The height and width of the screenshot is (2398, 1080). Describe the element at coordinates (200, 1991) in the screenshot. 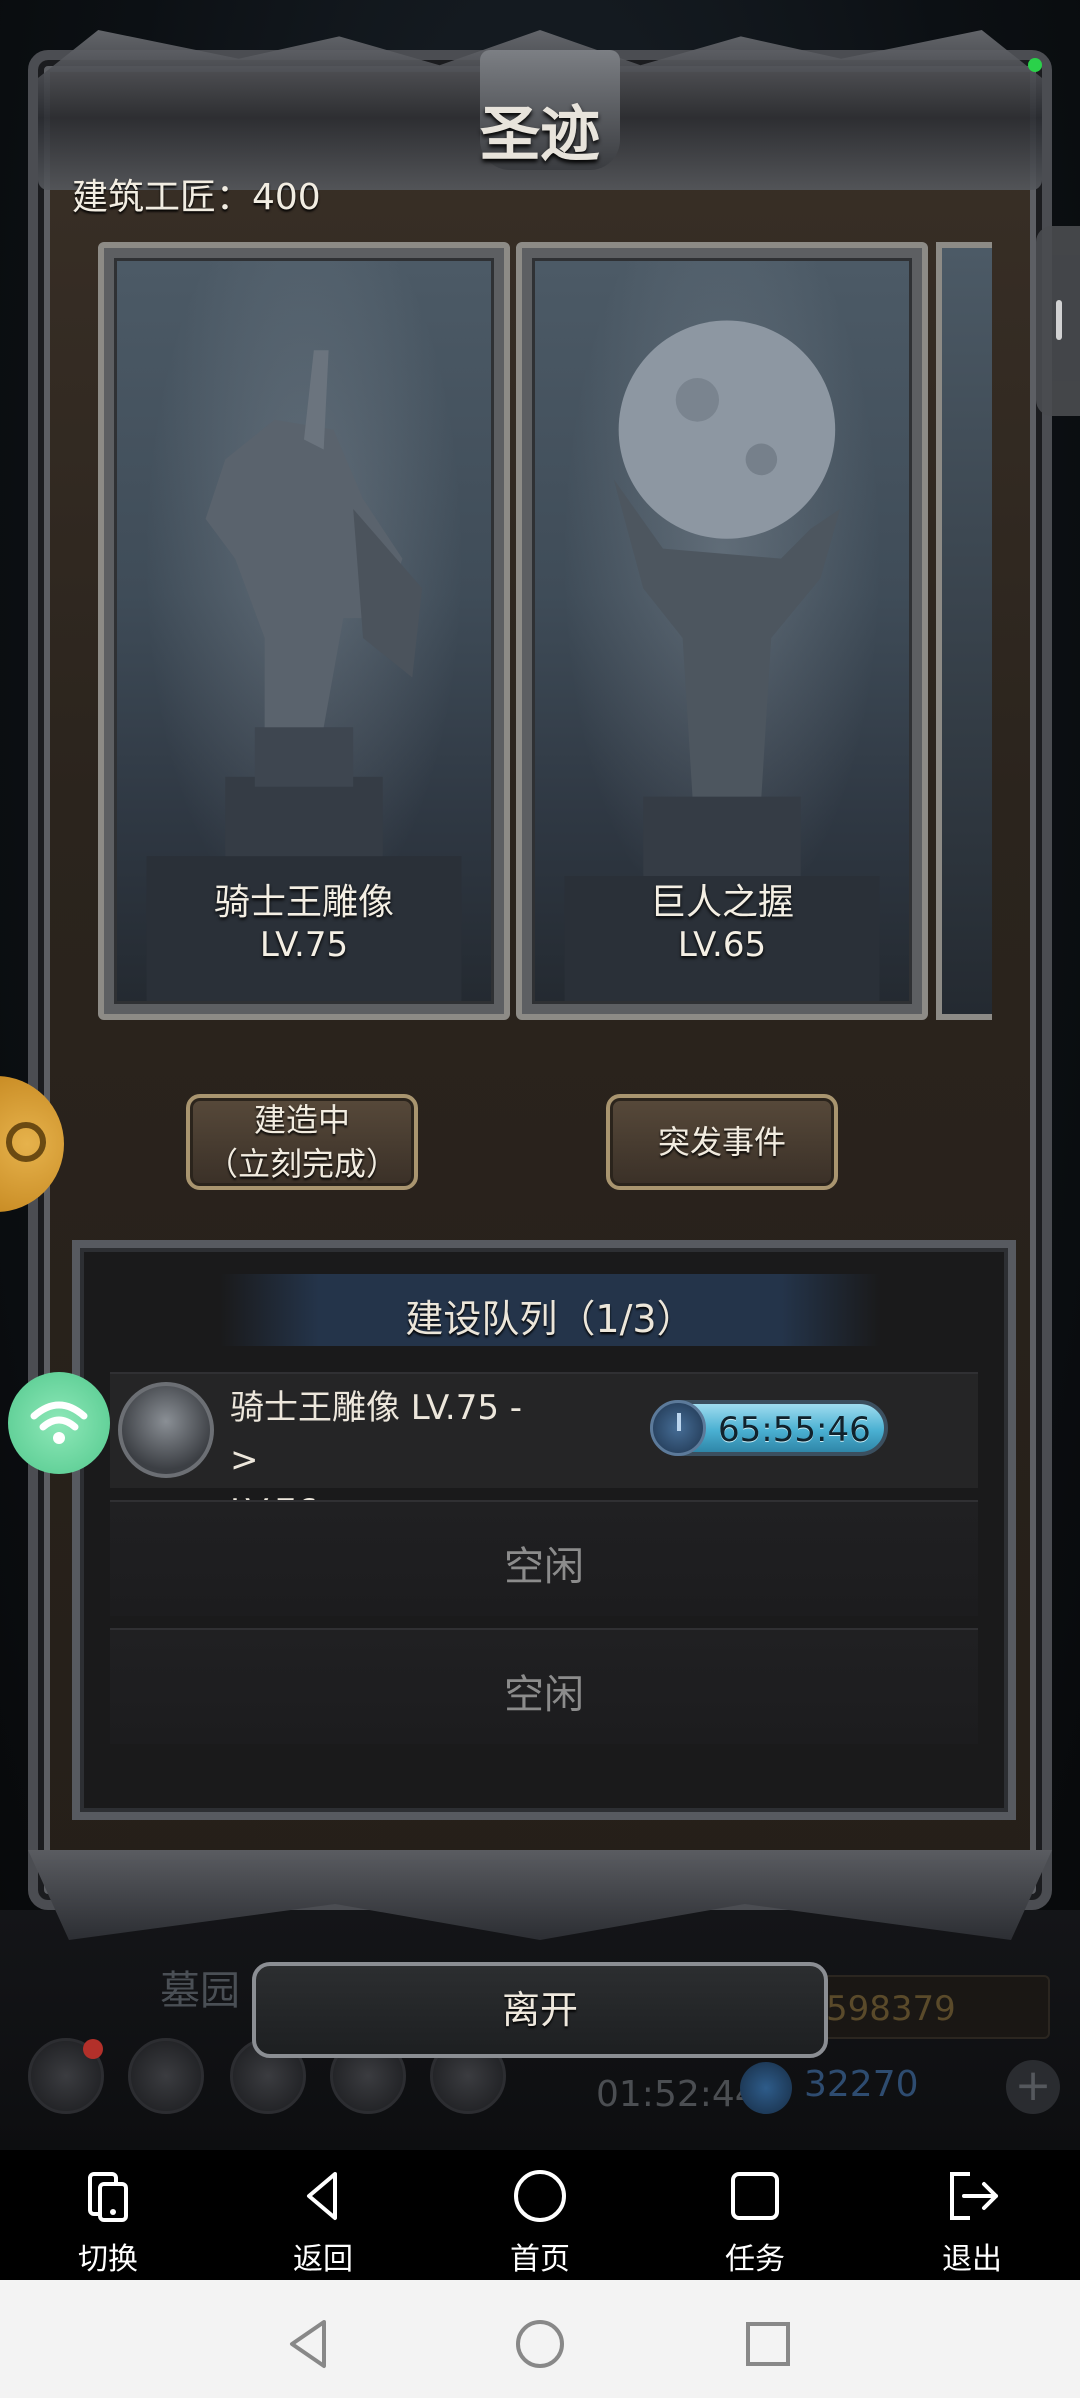

I see `location-label: 墓园` at that location.